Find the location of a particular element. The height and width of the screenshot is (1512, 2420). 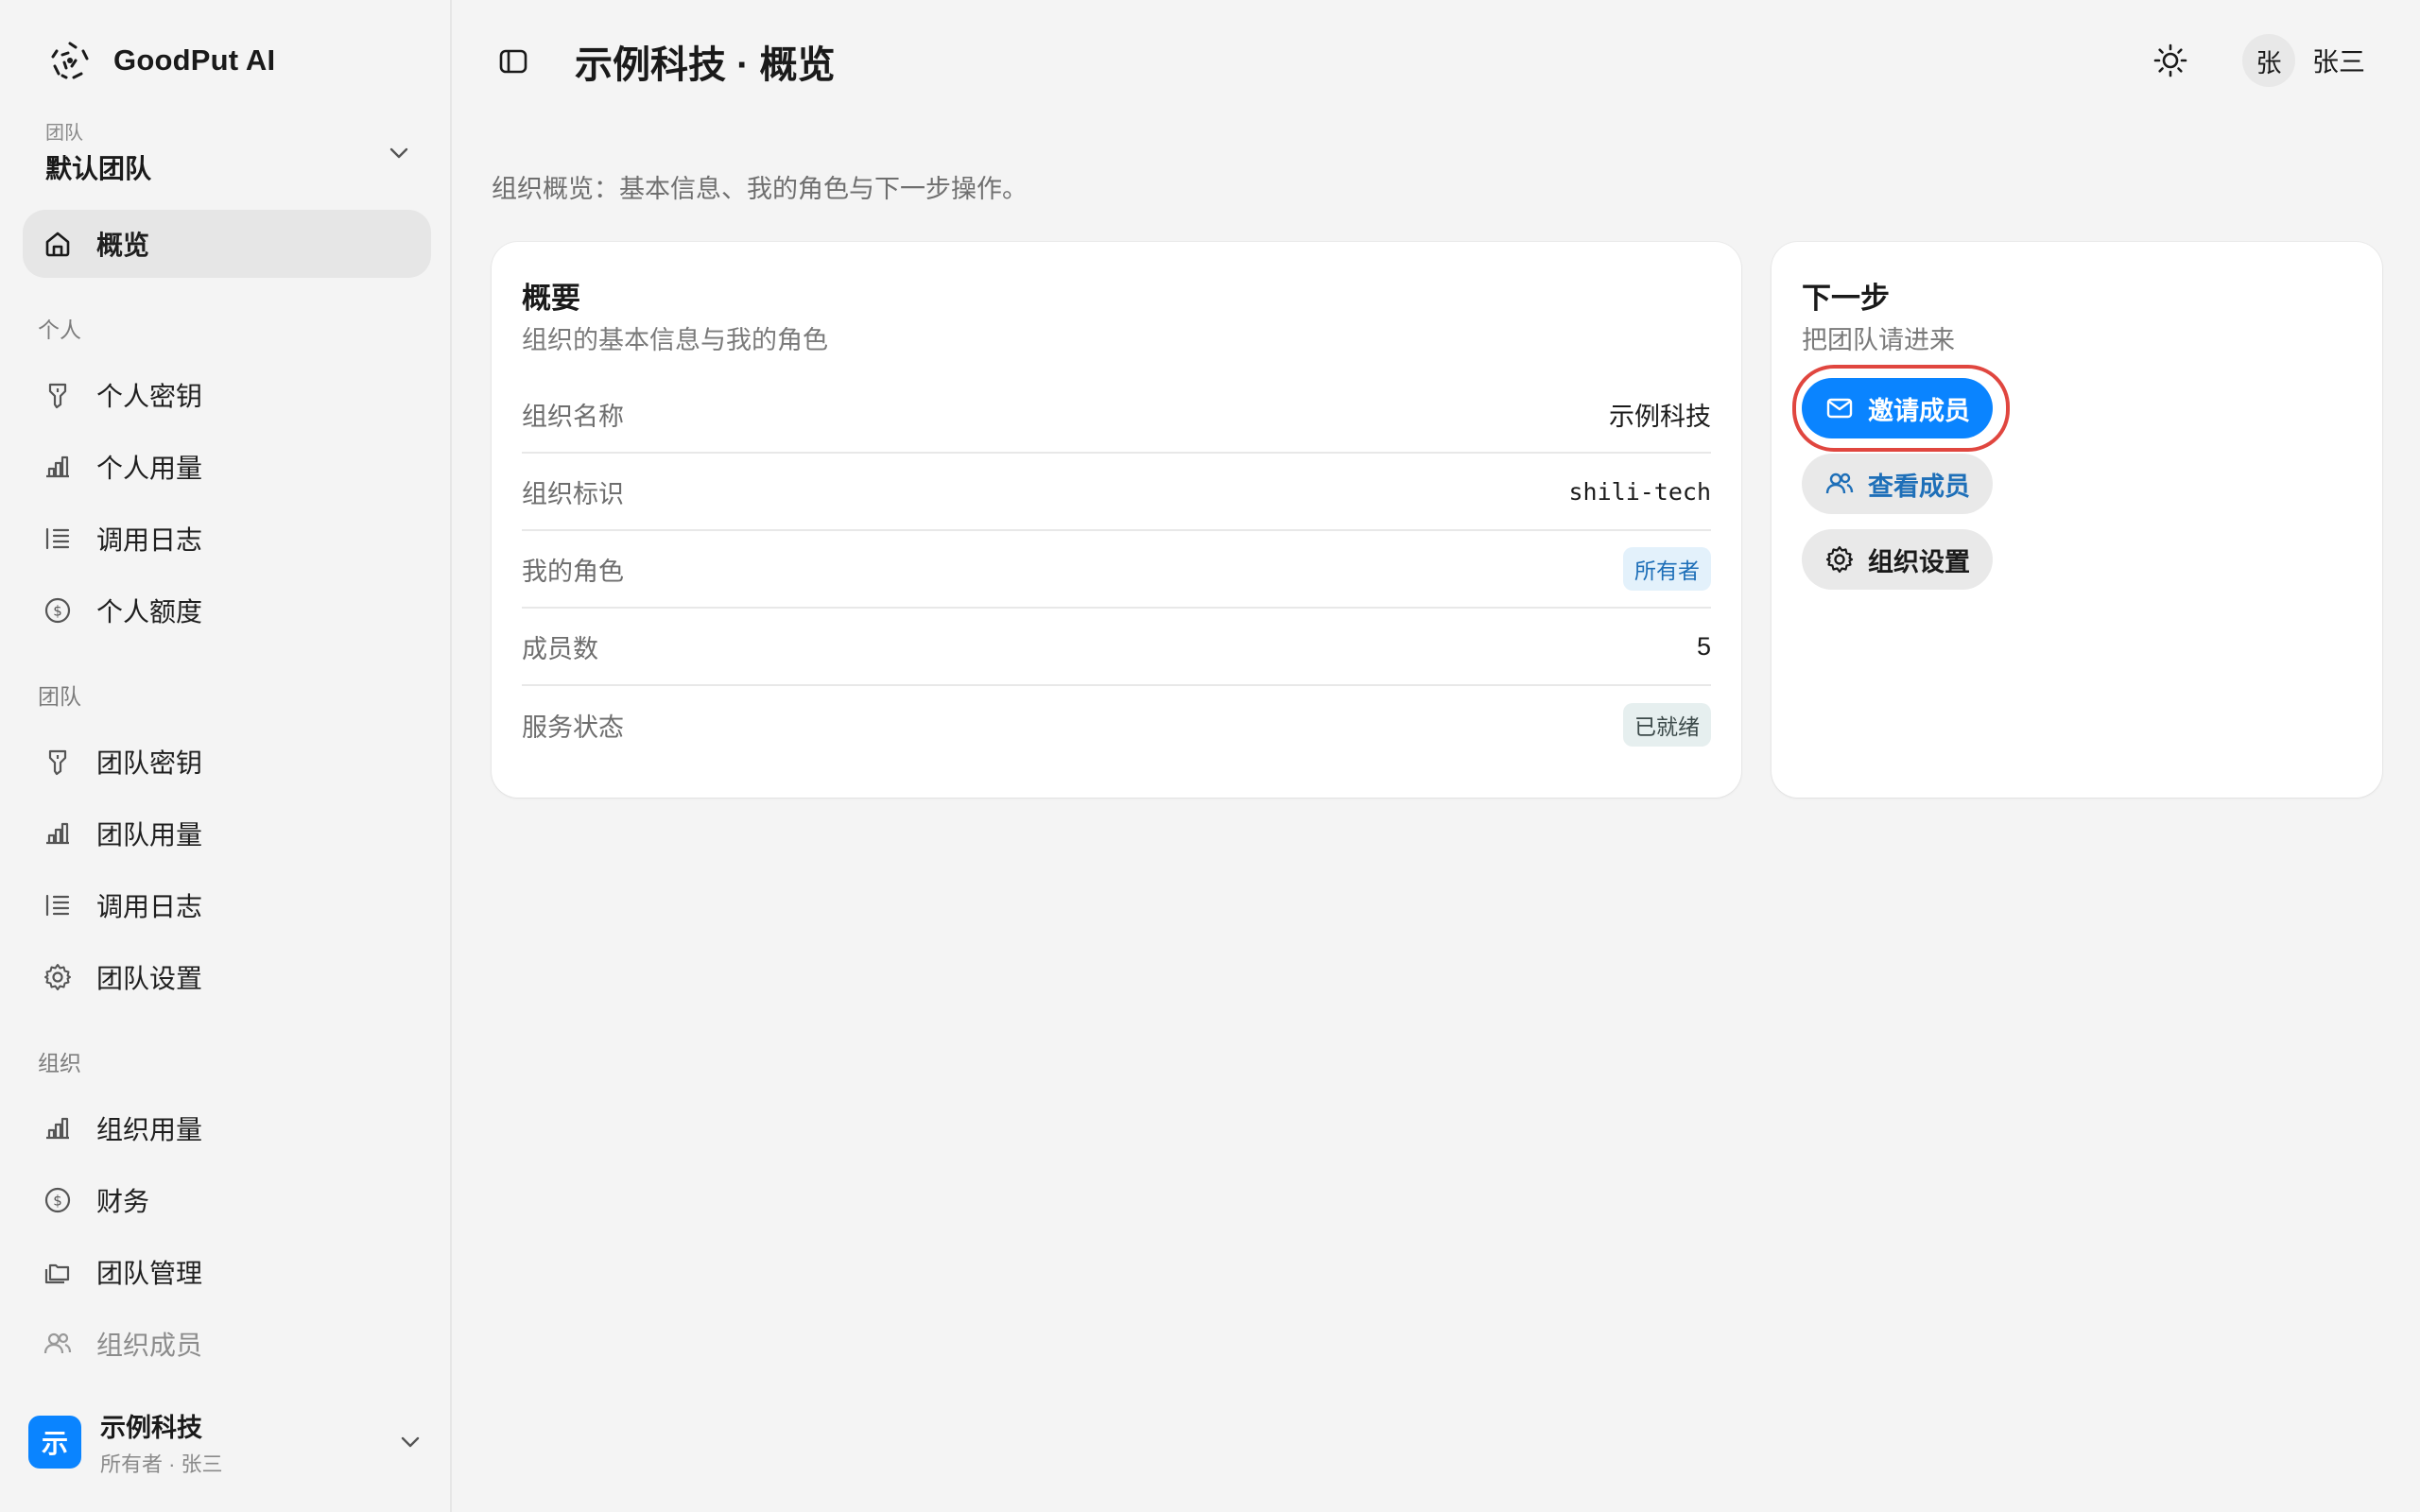

next-steps-title: 下一步 is located at coordinates (1846, 298).